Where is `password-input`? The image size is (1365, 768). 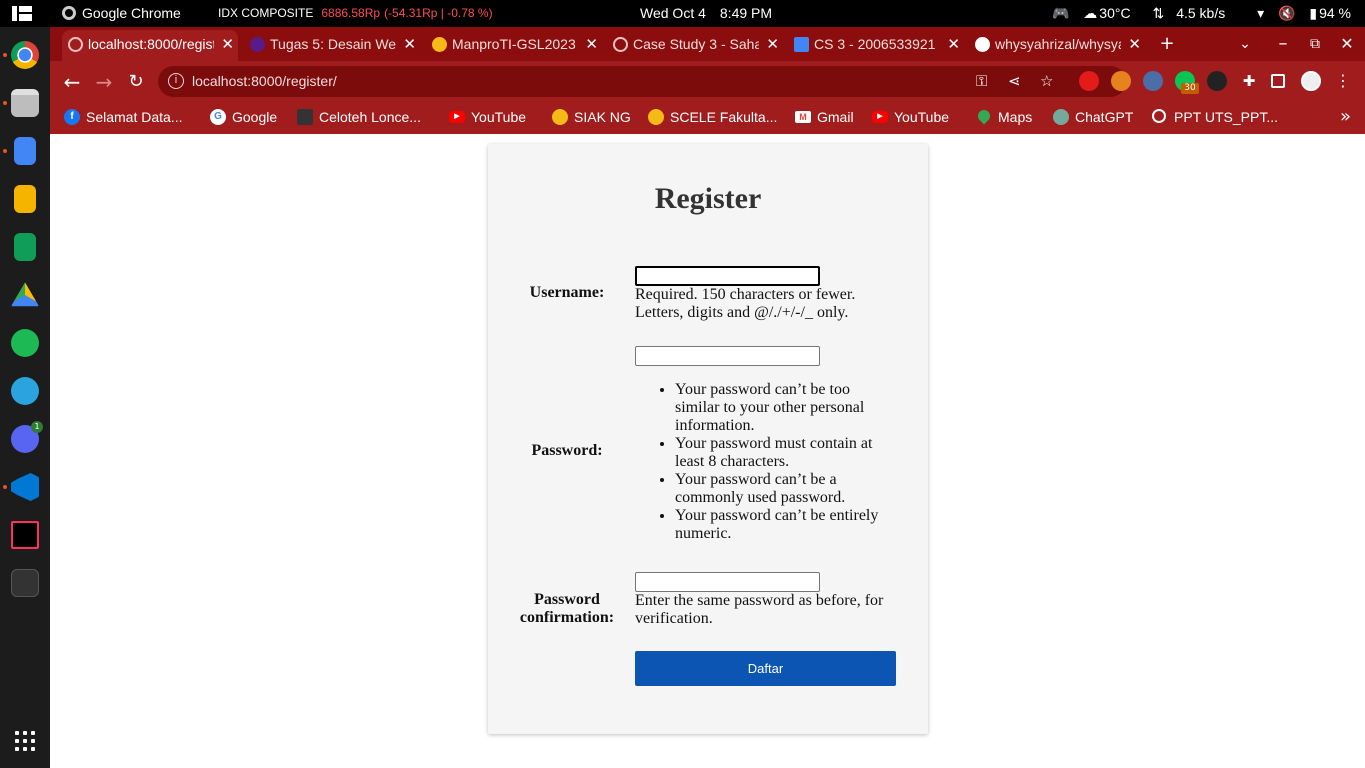
password-input is located at coordinates (727, 356).